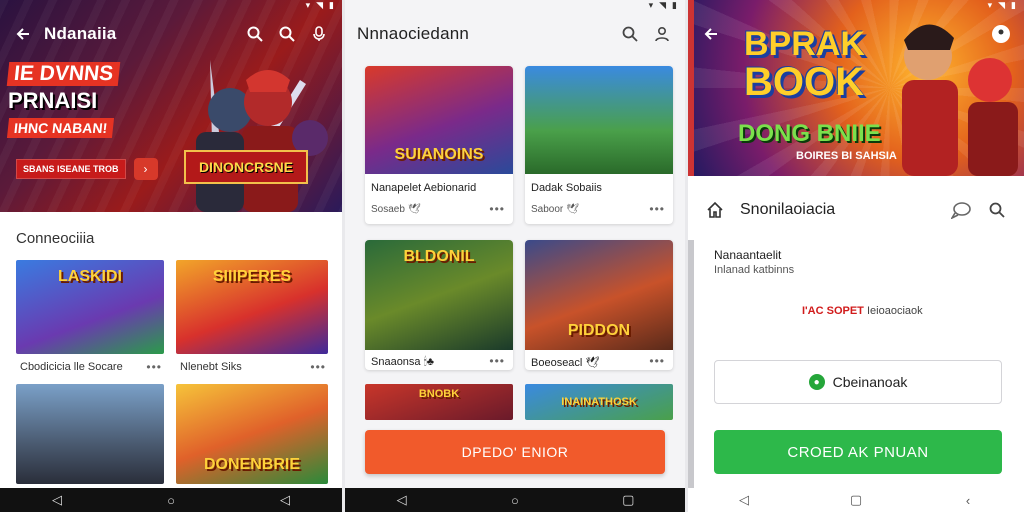 The height and width of the screenshot is (512, 1024). I want to click on nav-recents-icon: ◁, so click(285, 500).